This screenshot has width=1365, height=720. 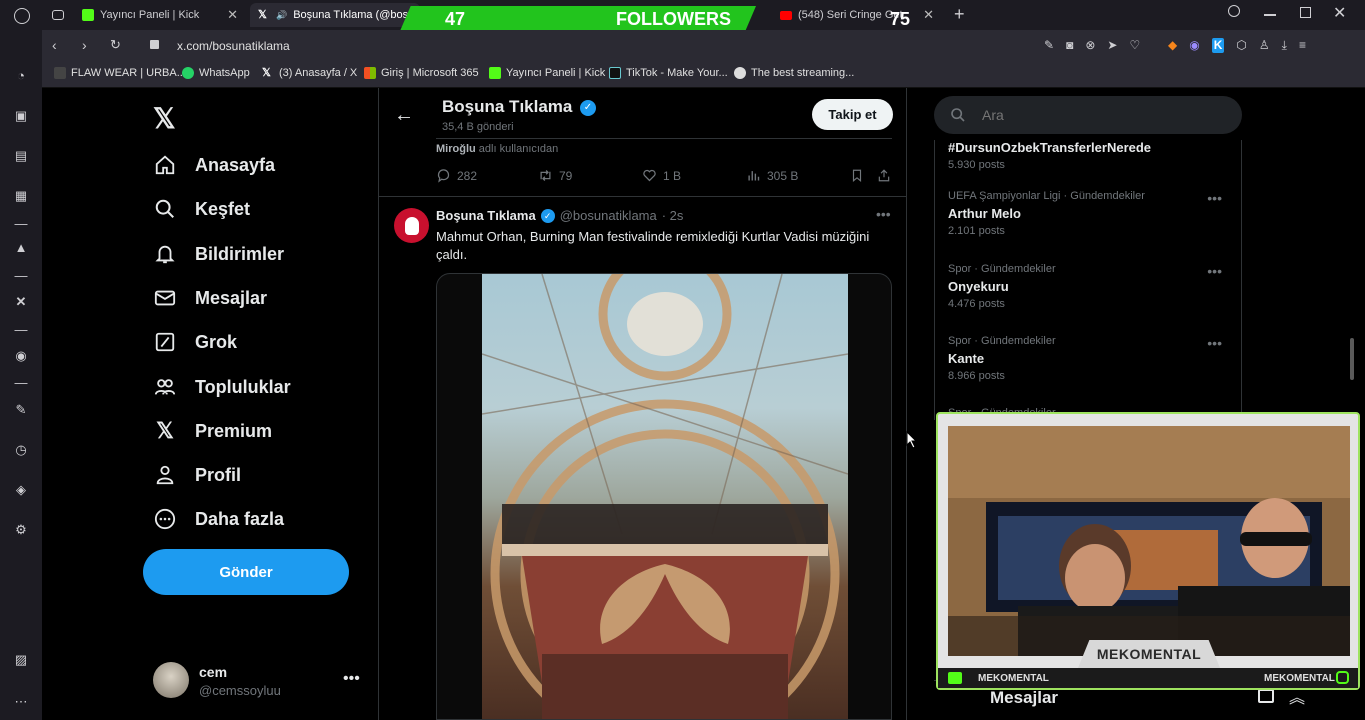 What do you see at coordinates (1134, 45) in the screenshot?
I see `heart-icon: ♡` at bounding box center [1134, 45].